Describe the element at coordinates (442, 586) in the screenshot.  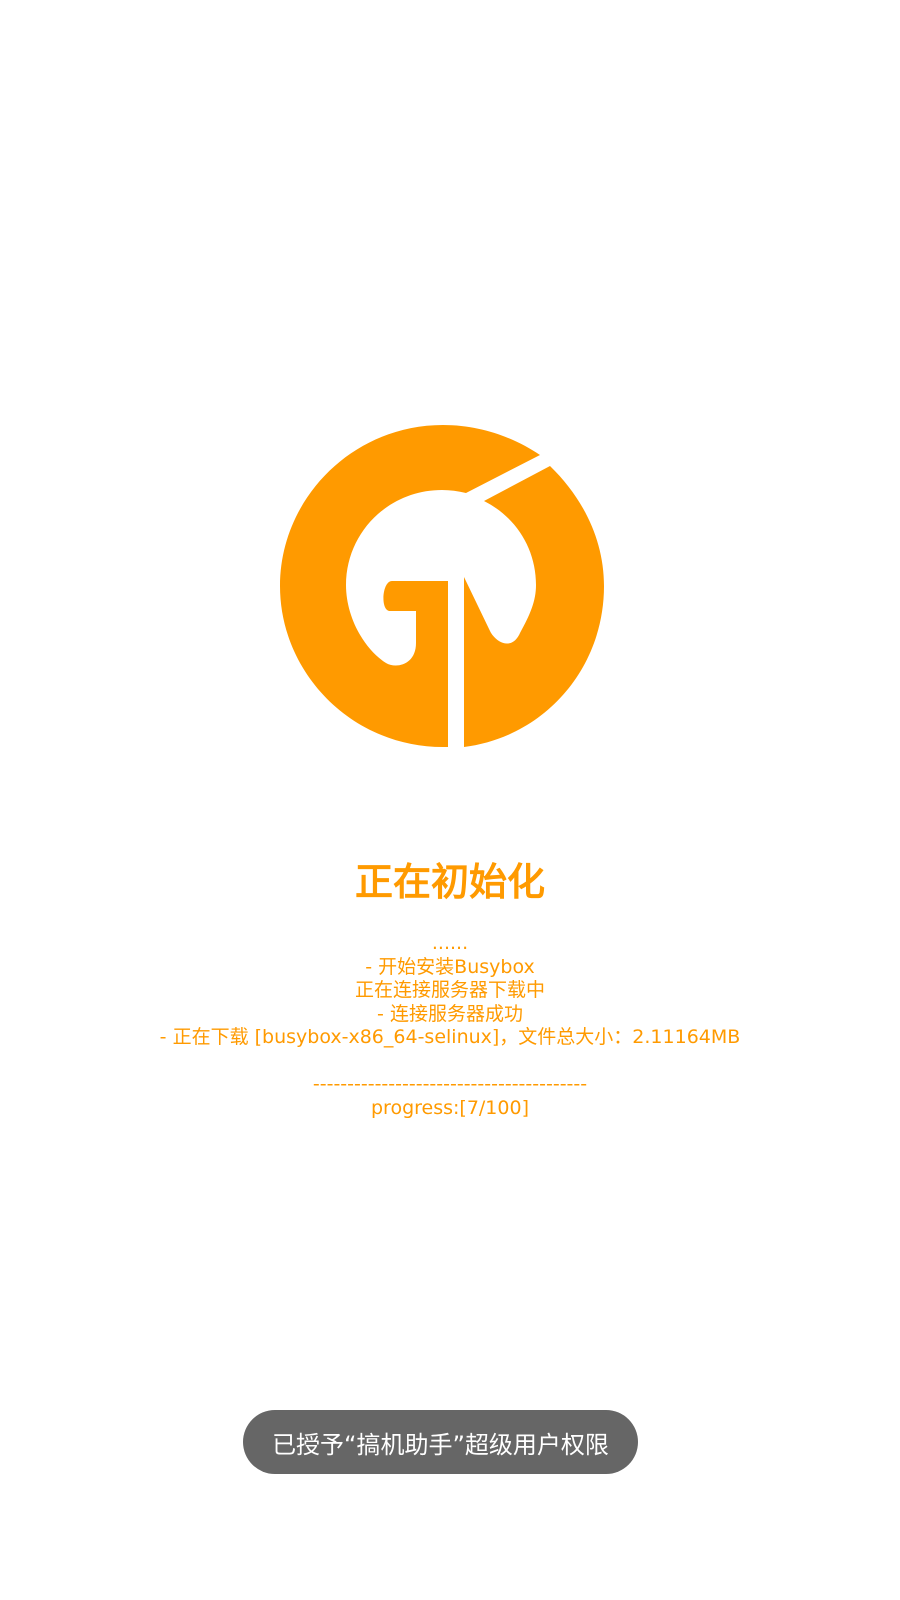
I see `app-logo-icon` at that location.